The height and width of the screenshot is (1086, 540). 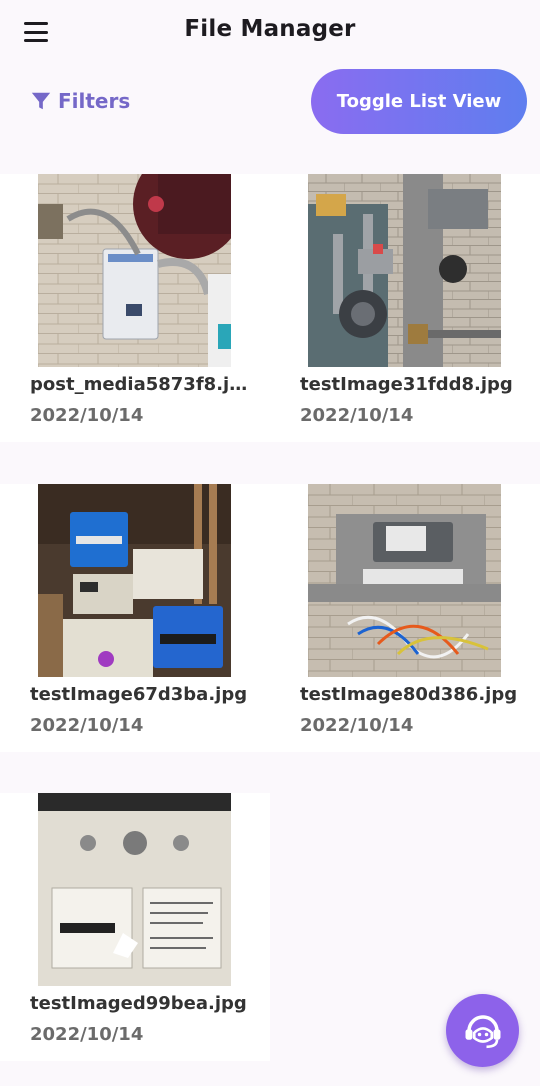 I want to click on toggle-list-view-button: Toggle List View, so click(x=419, y=101).